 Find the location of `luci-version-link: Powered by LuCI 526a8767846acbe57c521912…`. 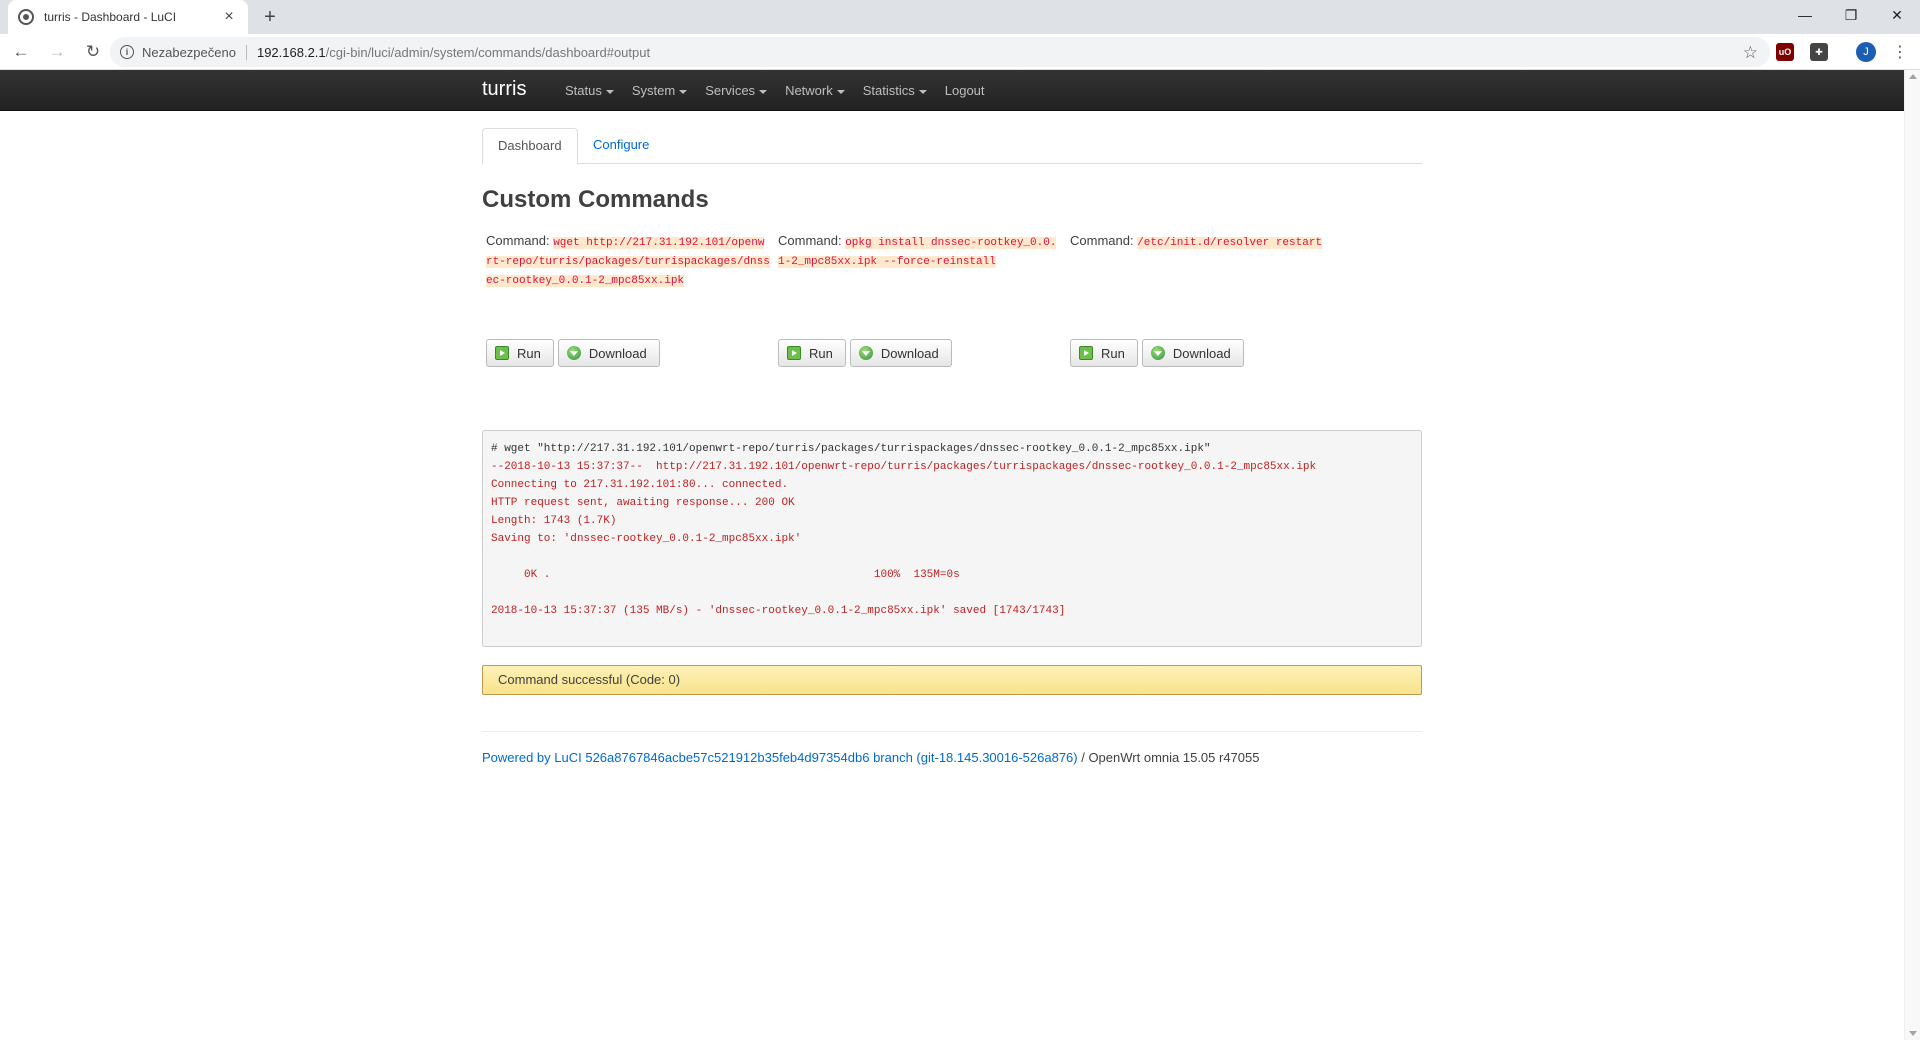

luci-version-link: Powered by LuCI 526a8767846acbe57c521912… is located at coordinates (780, 757).